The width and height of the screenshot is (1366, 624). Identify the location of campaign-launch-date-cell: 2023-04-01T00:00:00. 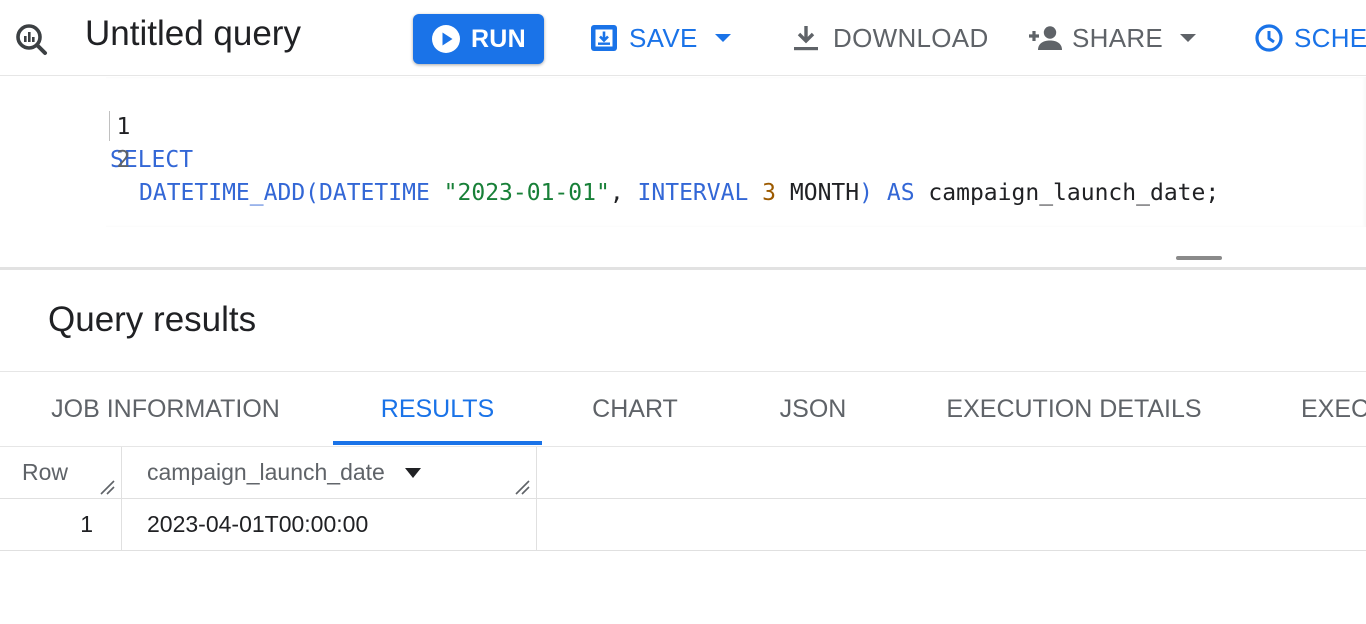
(329, 524).